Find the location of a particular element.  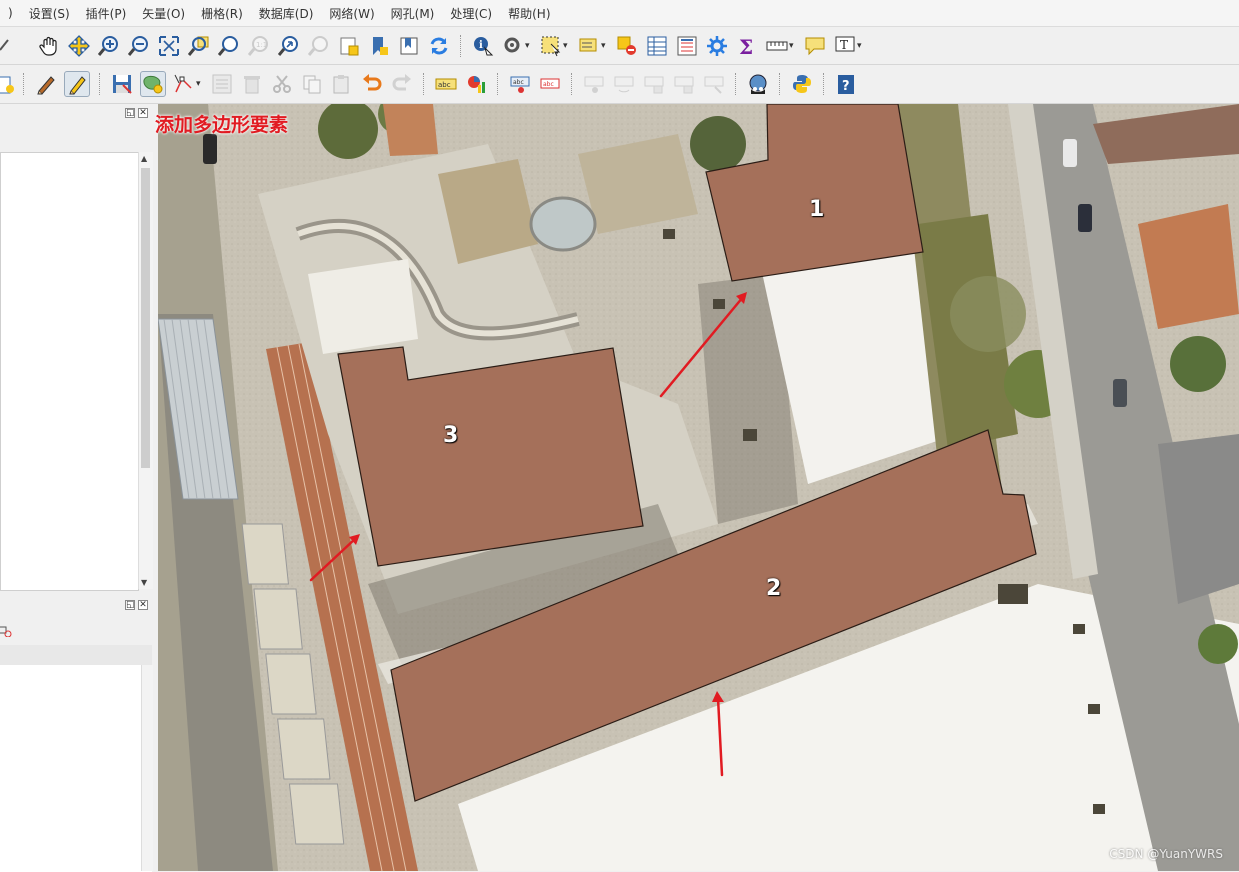

map-navigation-toolbar: 1:1 i ▾ ▾ ▾ Σ ▾ T ▾ is located at coordinates (619, 46).